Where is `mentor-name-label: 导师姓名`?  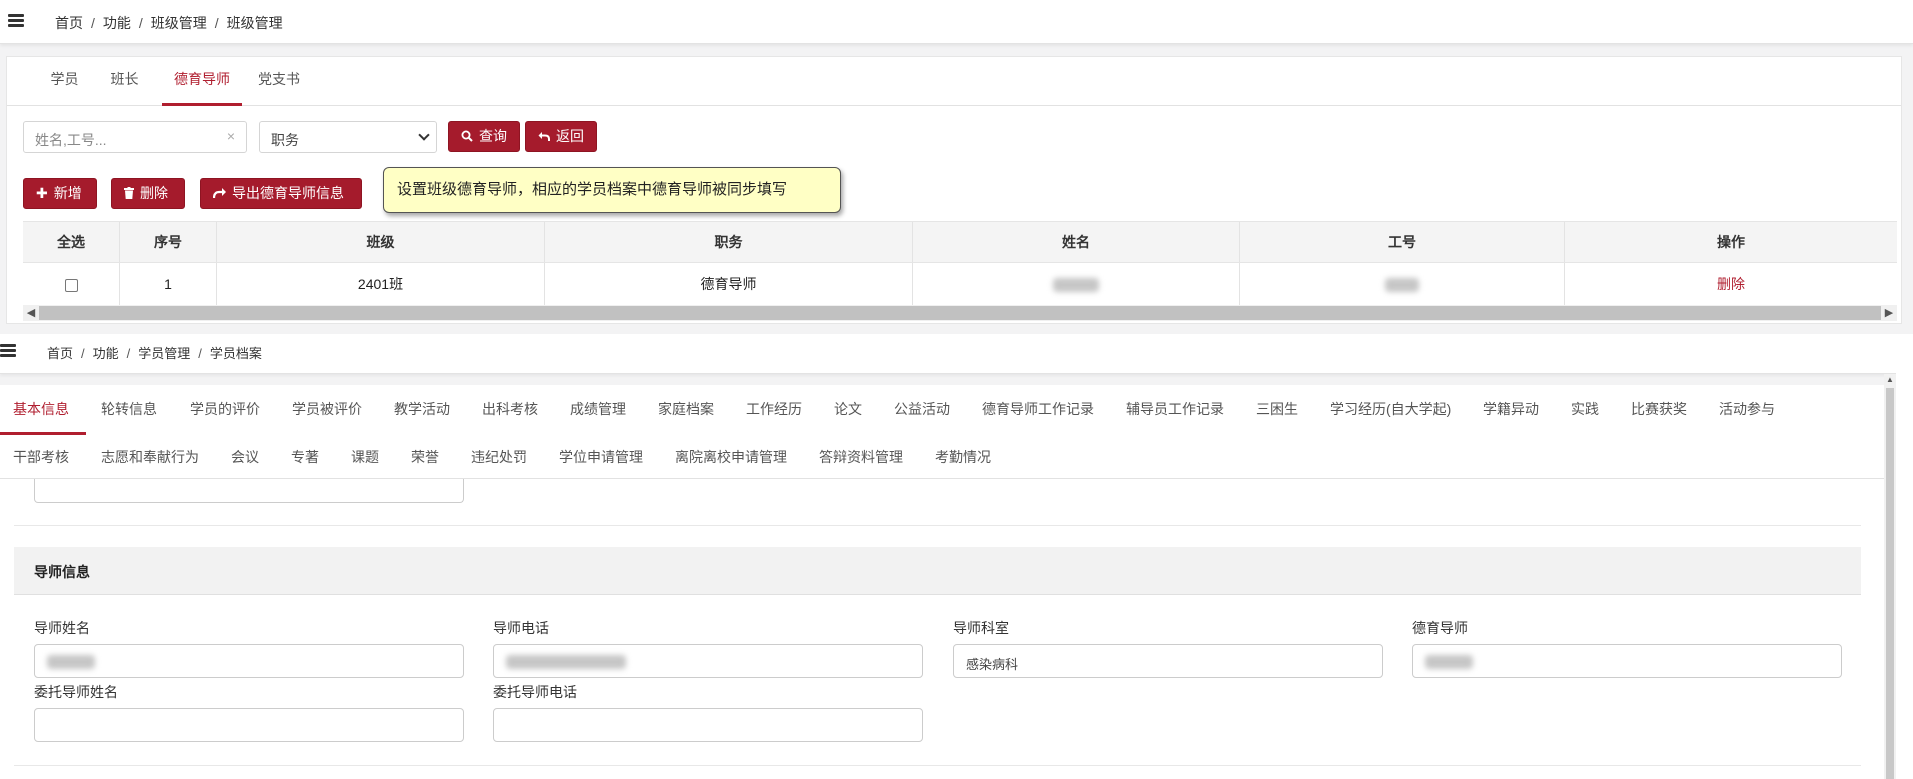 mentor-name-label: 导师姓名 is located at coordinates (62, 628).